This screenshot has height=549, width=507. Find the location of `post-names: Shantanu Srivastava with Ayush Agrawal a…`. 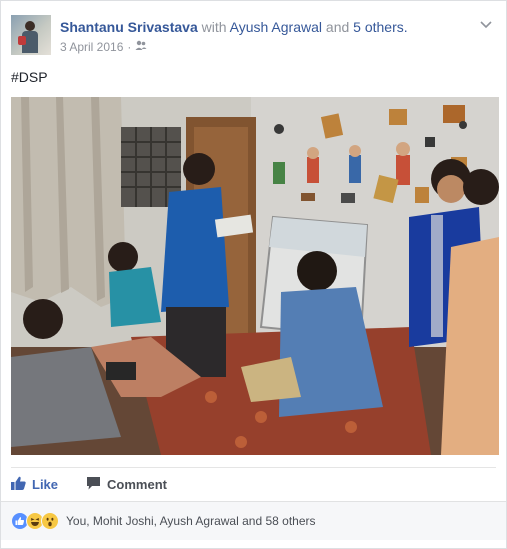

post-names: Shantanu Srivastava with Ayush Agrawal a… is located at coordinates (234, 27).